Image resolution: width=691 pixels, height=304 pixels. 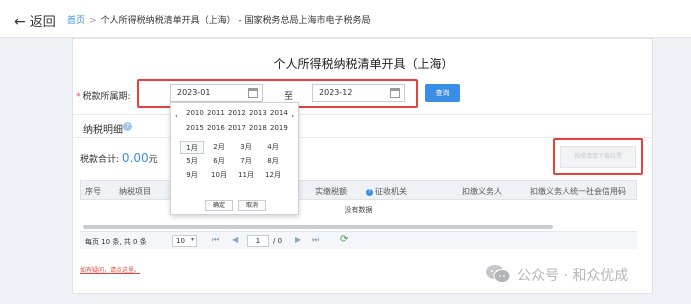 I want to click on horizontal-scrollbar, so click(x=318, y=227).